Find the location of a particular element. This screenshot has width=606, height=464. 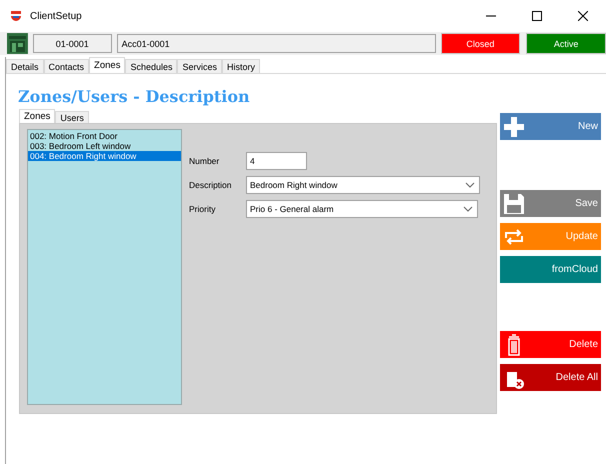

tab: Services is located at coordinates (199, 66).